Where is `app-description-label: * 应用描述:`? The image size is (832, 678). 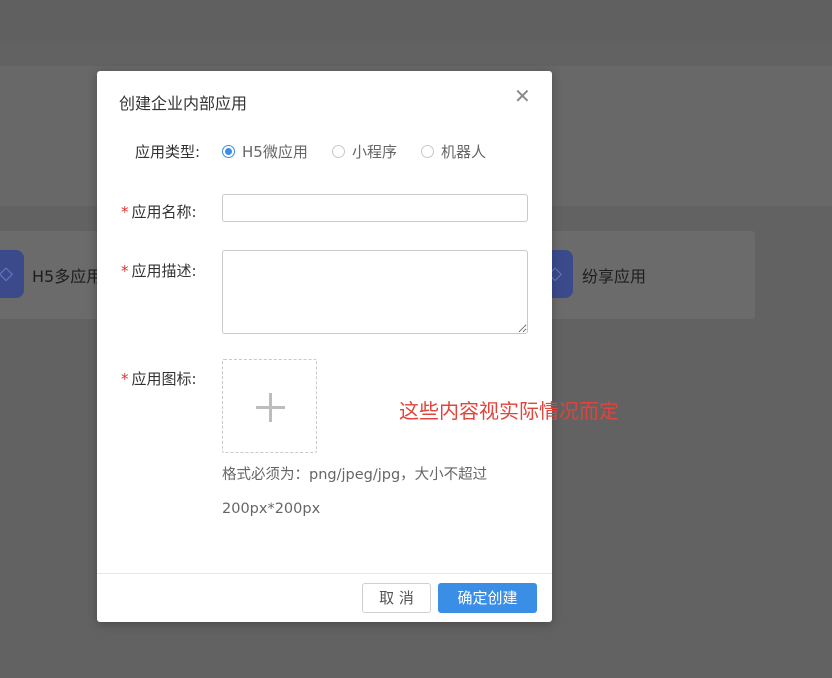 app-description-label: * 应用描述: is located at coordinates (159, 270).